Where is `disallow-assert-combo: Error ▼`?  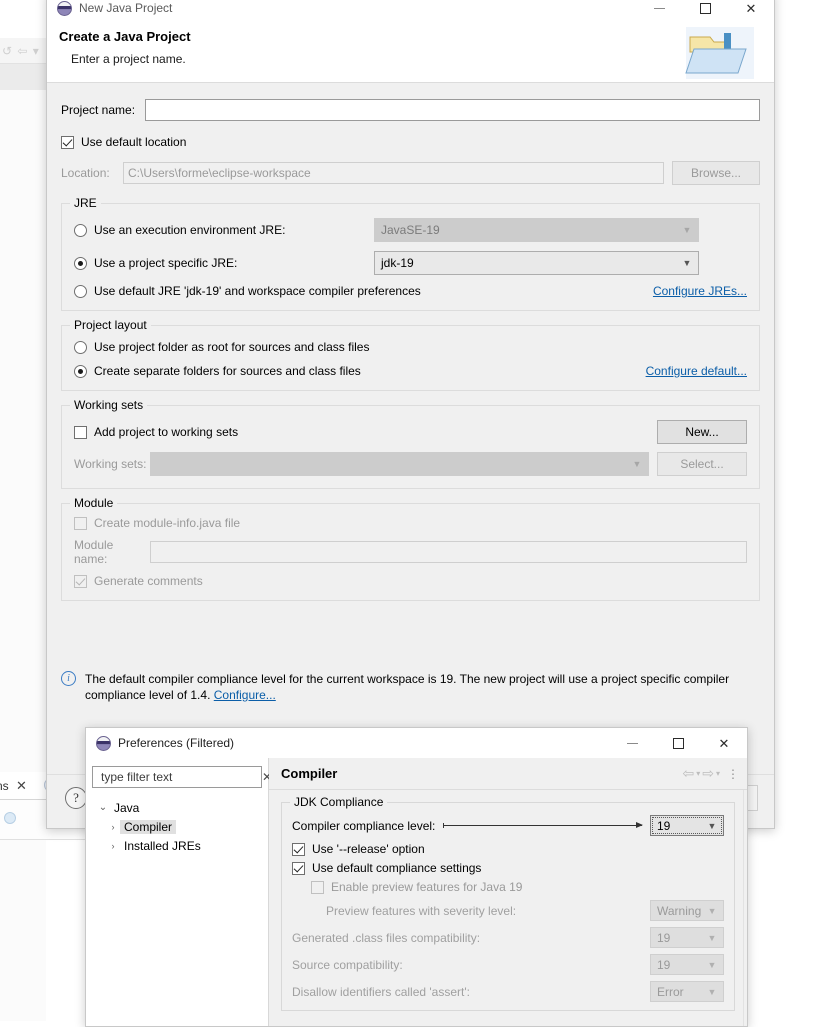 disallow-assert-combo: Error ▼ is located at coordinates (687, 991).